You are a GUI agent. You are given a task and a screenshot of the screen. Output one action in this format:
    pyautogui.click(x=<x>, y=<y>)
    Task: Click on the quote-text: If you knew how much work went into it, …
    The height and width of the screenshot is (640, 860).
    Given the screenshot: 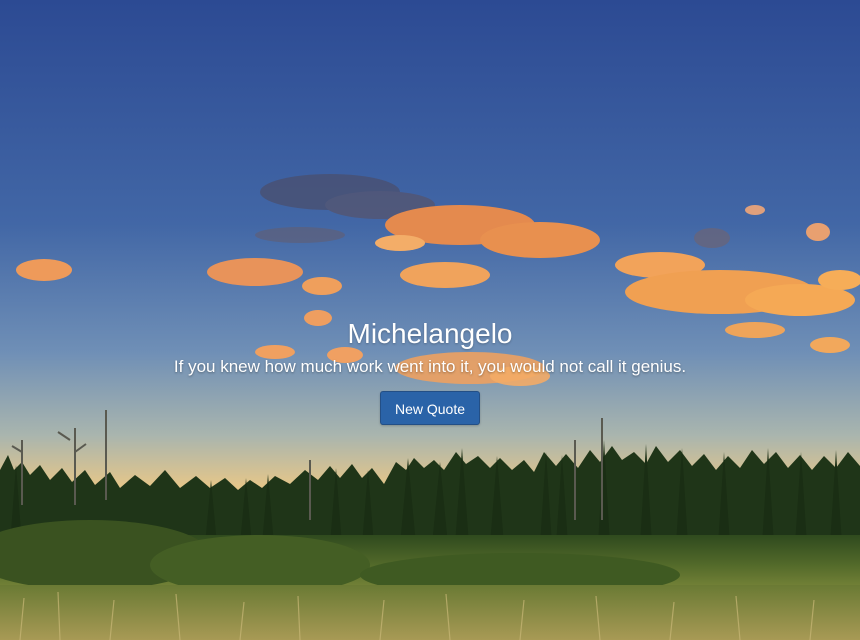 What is the action you would take?
    pyautogui.click(x=430, y=366)
    